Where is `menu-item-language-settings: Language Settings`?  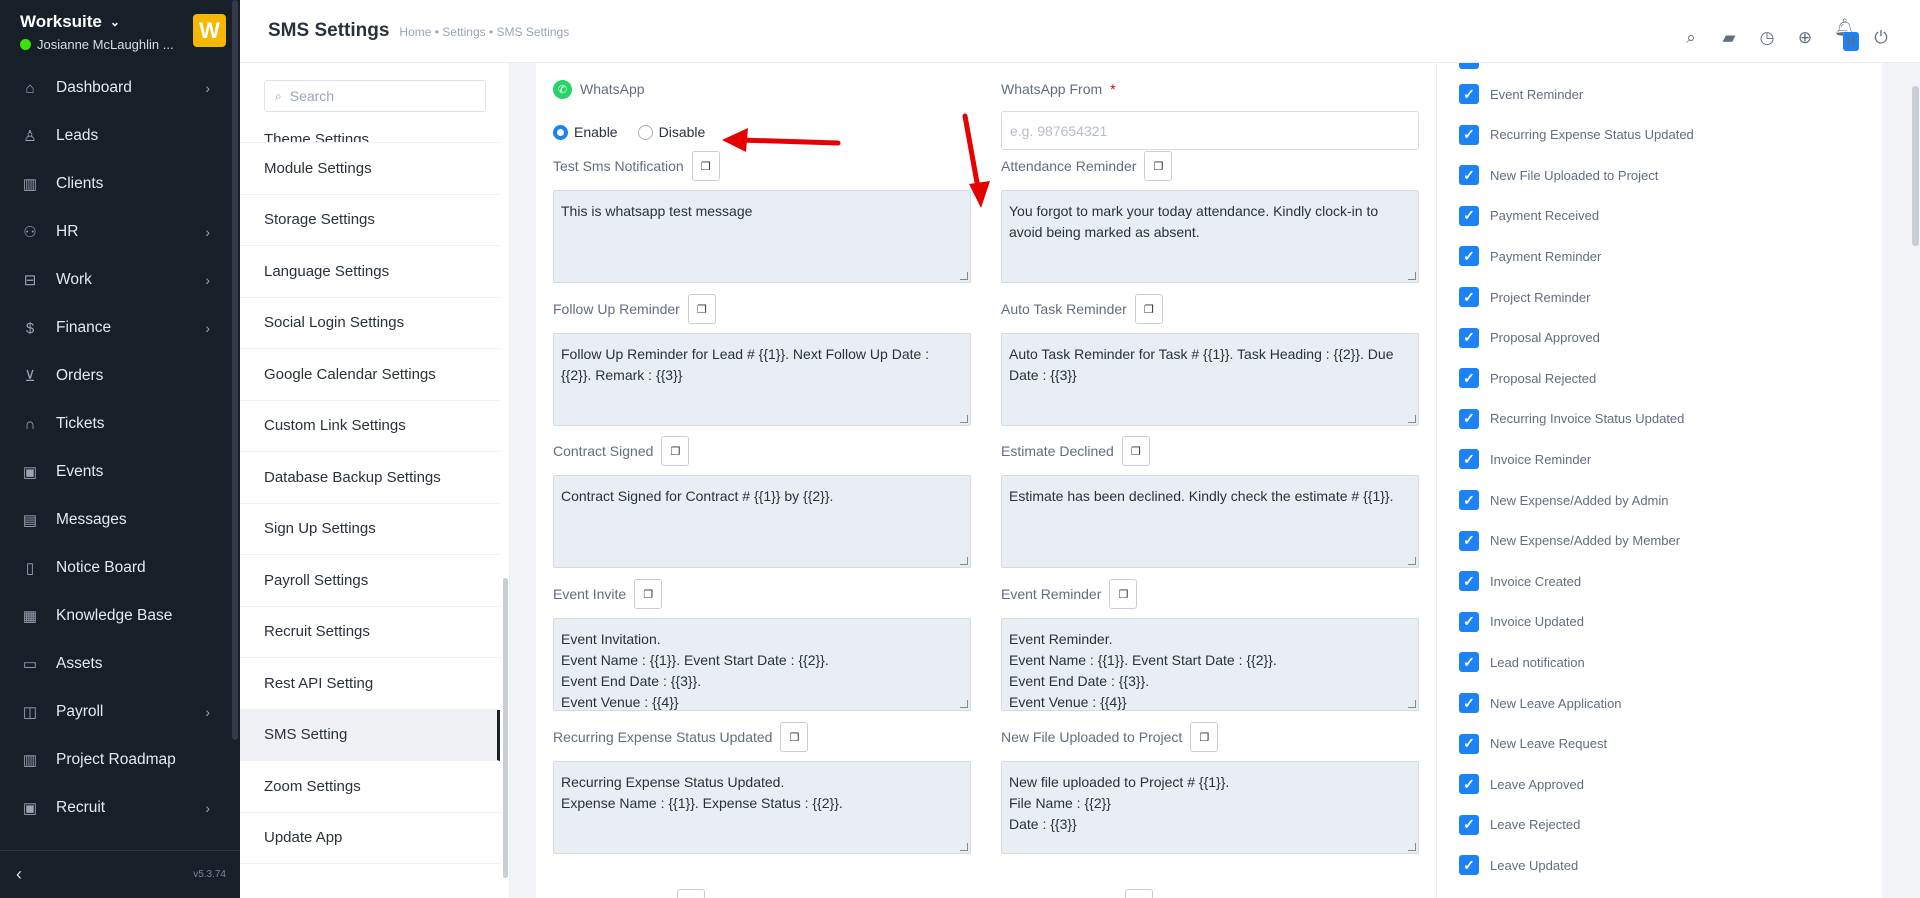
menu-item-language-settings: Language Settings is located at coordinates (370, 272).